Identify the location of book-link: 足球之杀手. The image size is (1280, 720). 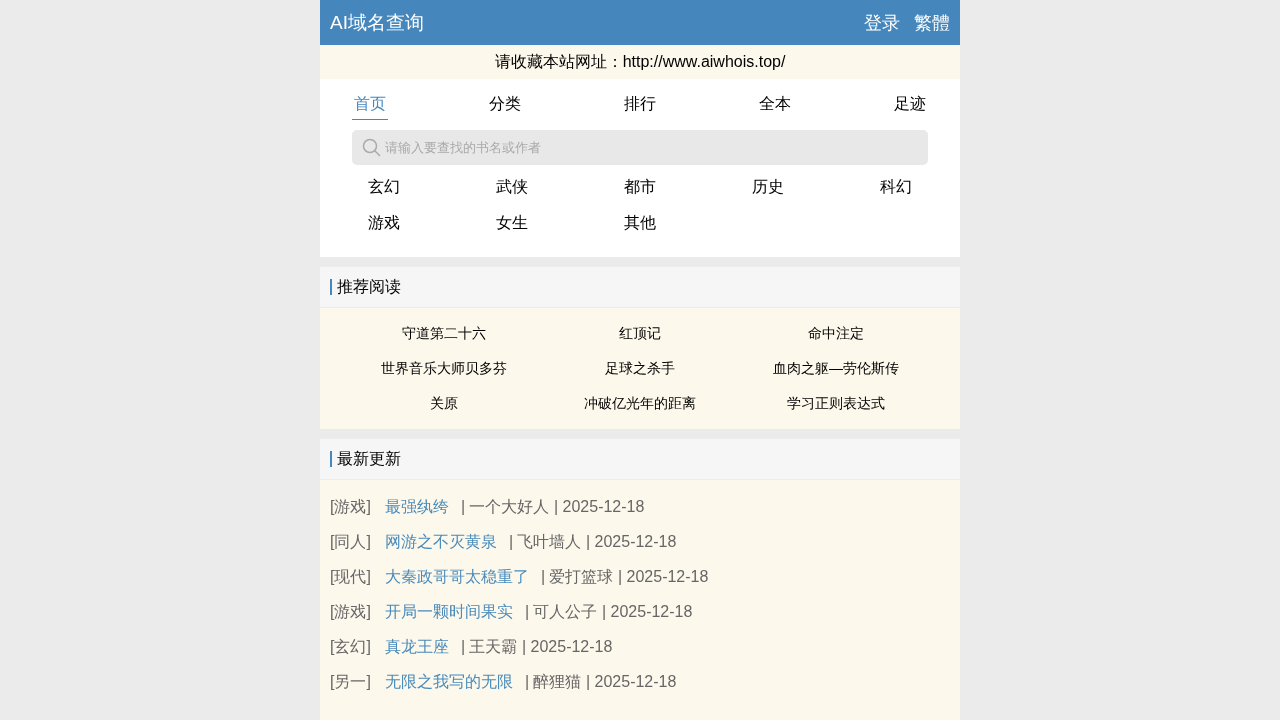
(640, 368).